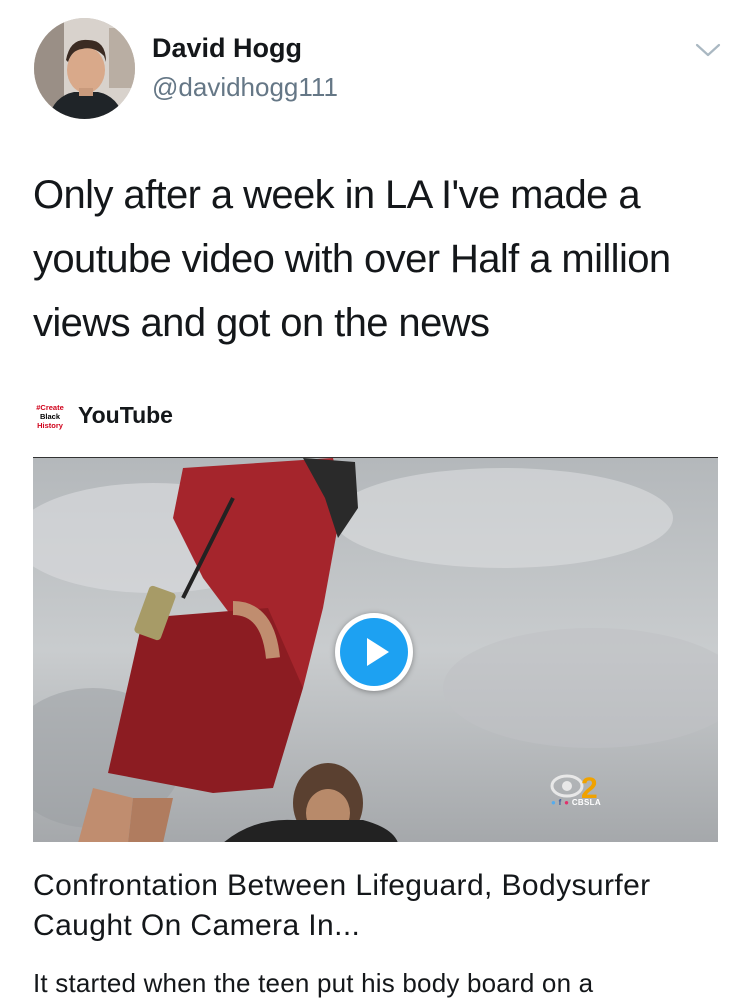 The height and width of the screenshot is (1004, 750). What do you see at coordinates (586, 802) in the screenshot?
I see `channel-tag-text: CBSLA` at bounding box center [586, 802].